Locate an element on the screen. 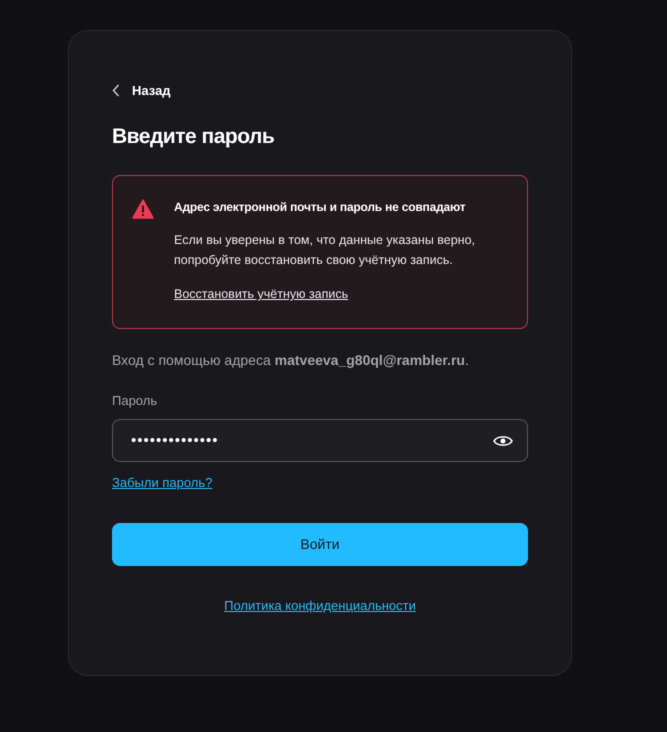 The width and height of the screenshot is (667, 732). warning-icon is located at coordinates (143, 209).